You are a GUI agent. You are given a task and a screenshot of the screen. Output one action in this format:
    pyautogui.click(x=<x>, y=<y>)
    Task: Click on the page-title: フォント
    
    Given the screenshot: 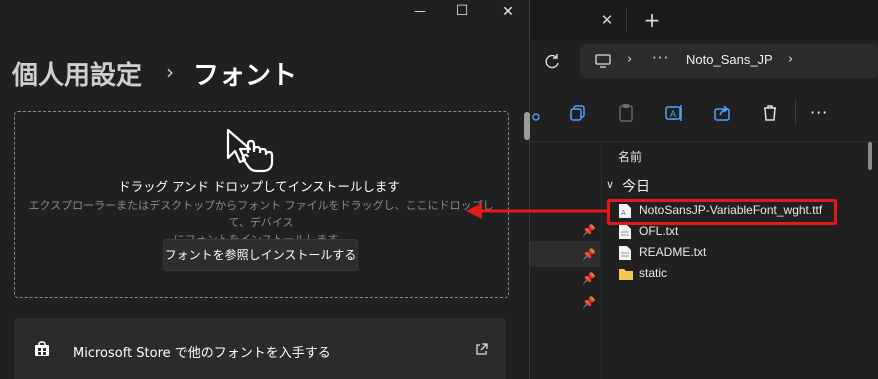 What is the action you would take?
    pyautogui.click(x=245, y=76)
    